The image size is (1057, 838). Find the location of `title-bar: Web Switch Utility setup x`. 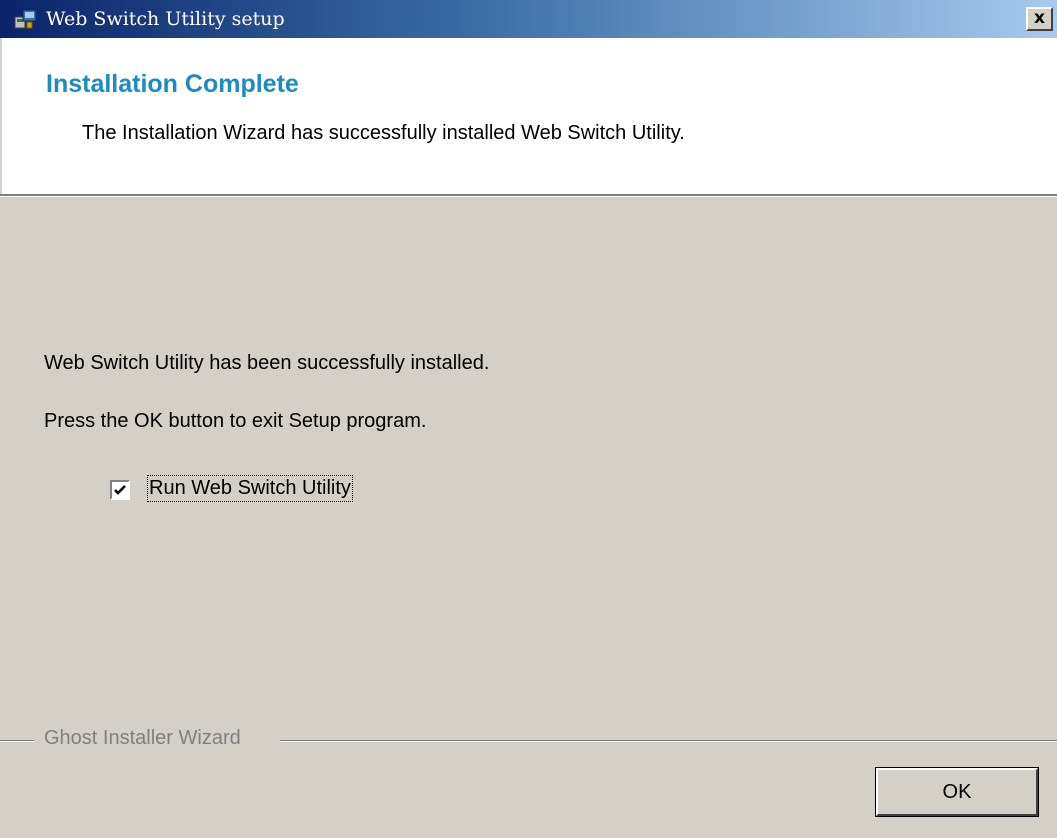

title-bar: Web Switch Utility setup x is located at coordinates (528, 19).